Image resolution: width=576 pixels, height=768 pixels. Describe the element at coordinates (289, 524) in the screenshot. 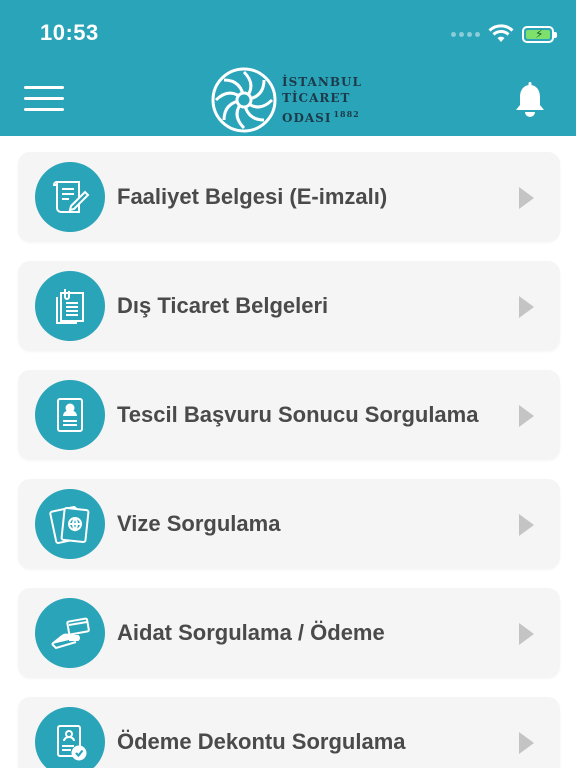

I see `menu-item-vize-sorgulama: Vize Sorgulama` at that location.